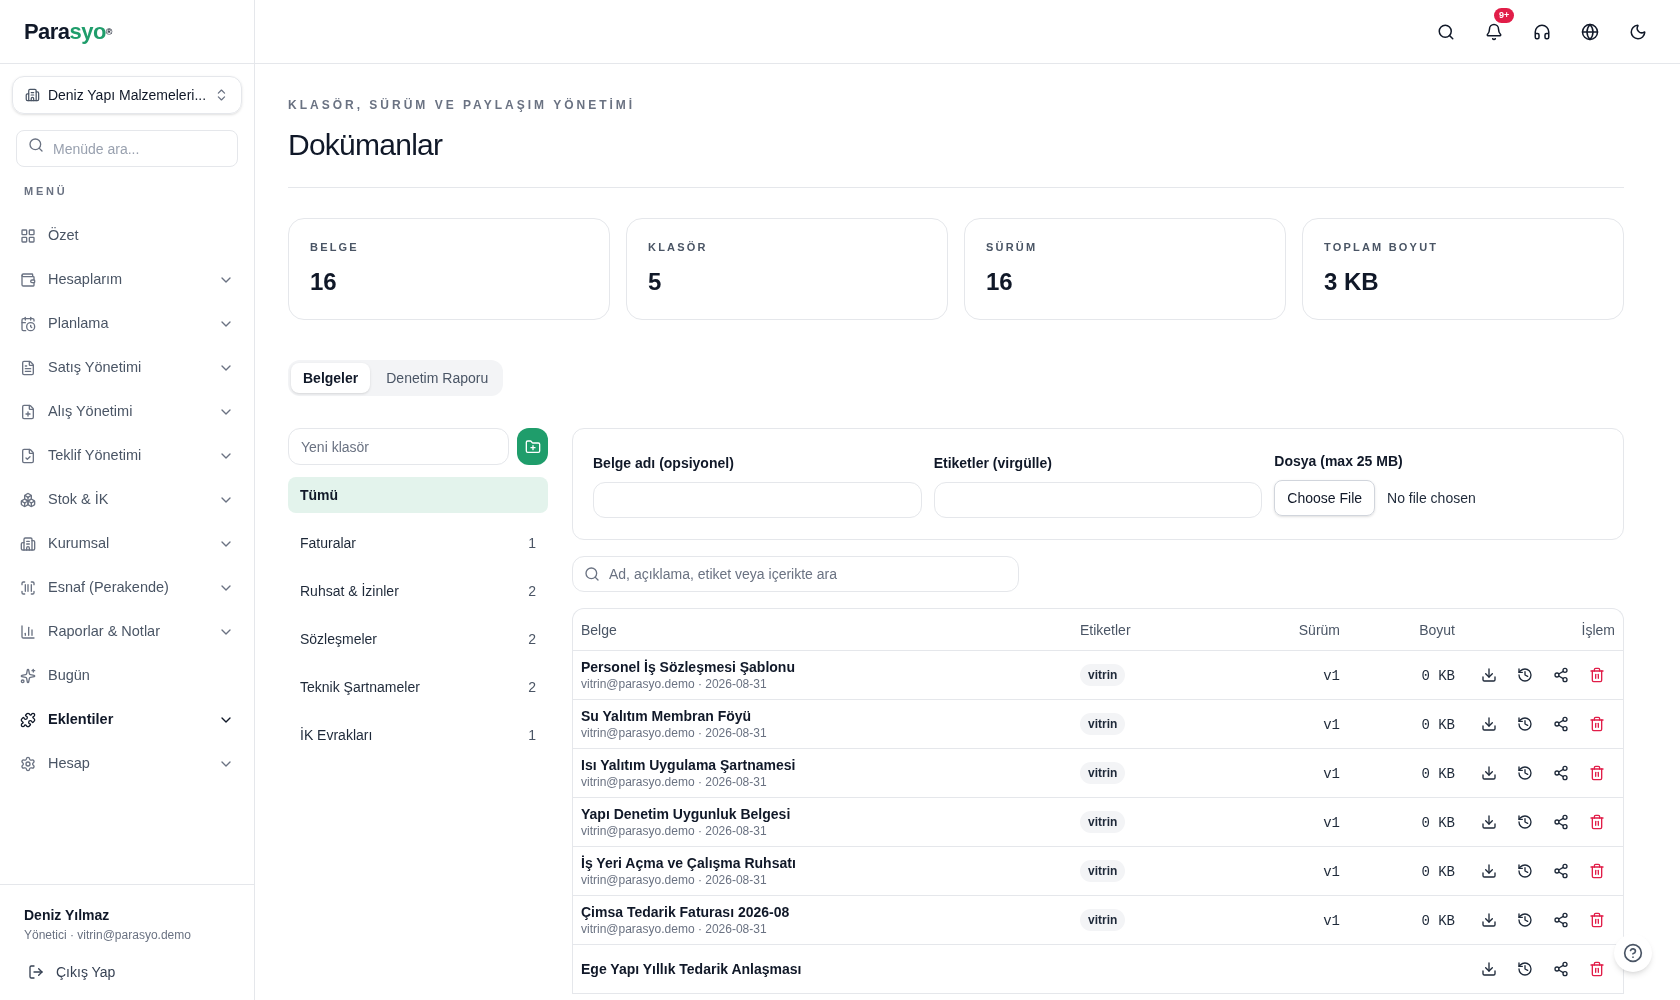  I want to click on logout-icon, so click(36, 972).